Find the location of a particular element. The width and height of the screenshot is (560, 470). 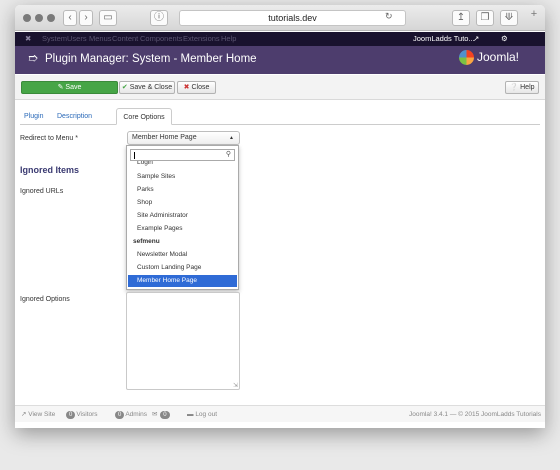

gear-icon: ⚙ is located at coordinates (504, 39).